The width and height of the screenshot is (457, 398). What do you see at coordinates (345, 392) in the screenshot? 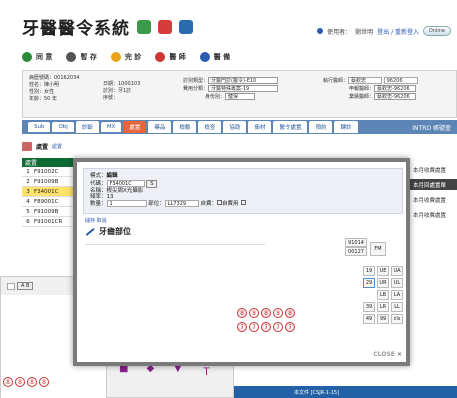
I see `status-bar: 本文件 [CSJR-1-15]` at bounding box center [345, 392].